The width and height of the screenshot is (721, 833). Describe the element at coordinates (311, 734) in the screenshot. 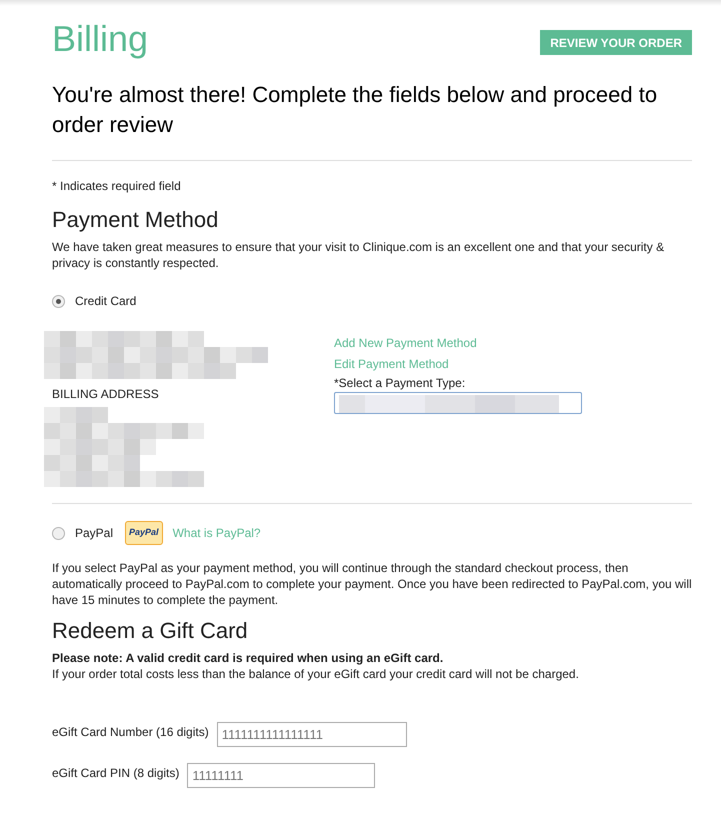

I see `input-field: 1111111111111111` at that location.